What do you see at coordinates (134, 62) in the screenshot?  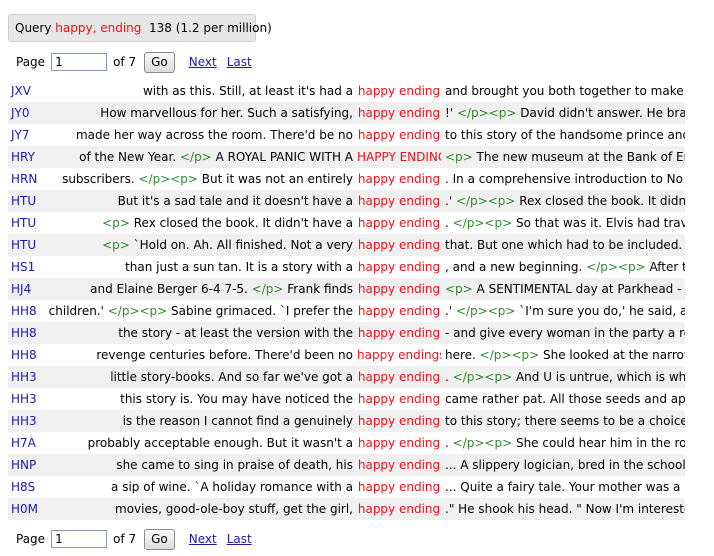 I see `pager-top: Page of 7 Go Next Last` at bounding box center [134, 62].